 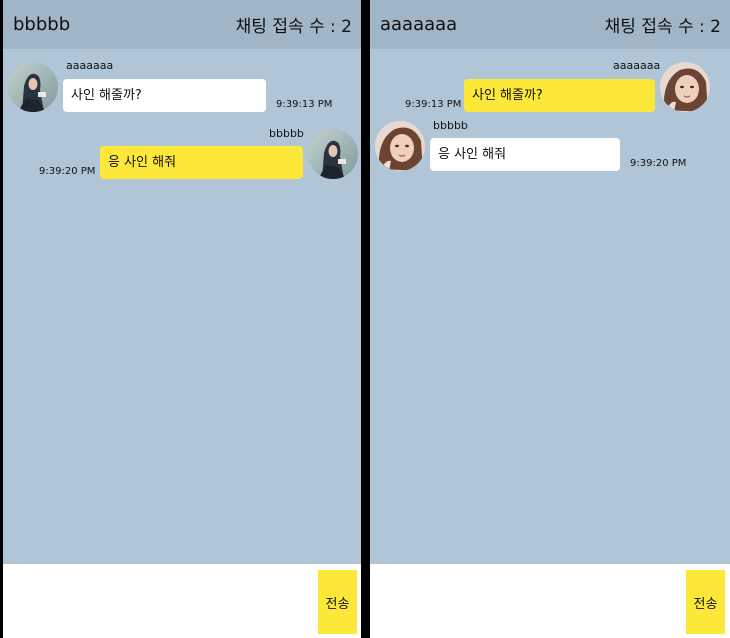 What do you see at coordinates (550, 24) in the screenshot?
I see `chat-header: aaaaaaa 채팅 접속 수 : 2` at bounding box center [550, 24].